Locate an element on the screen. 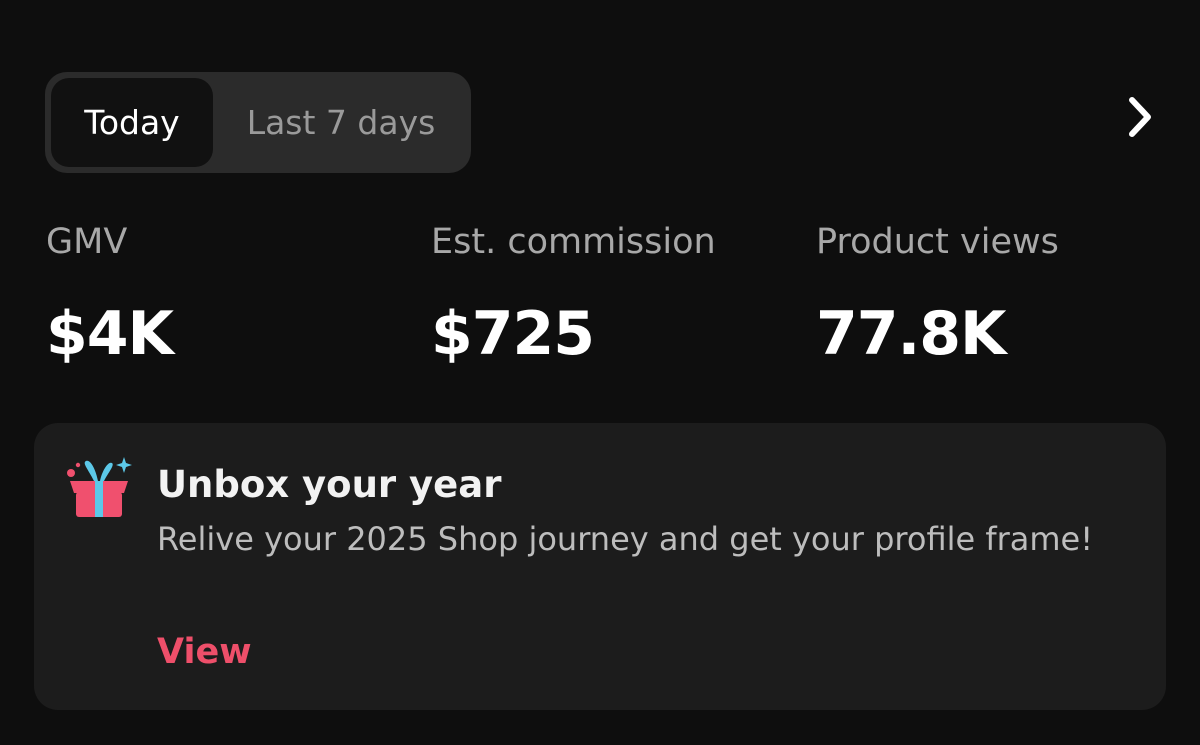  metric-label: GMV is located at coordinates (87, 242).